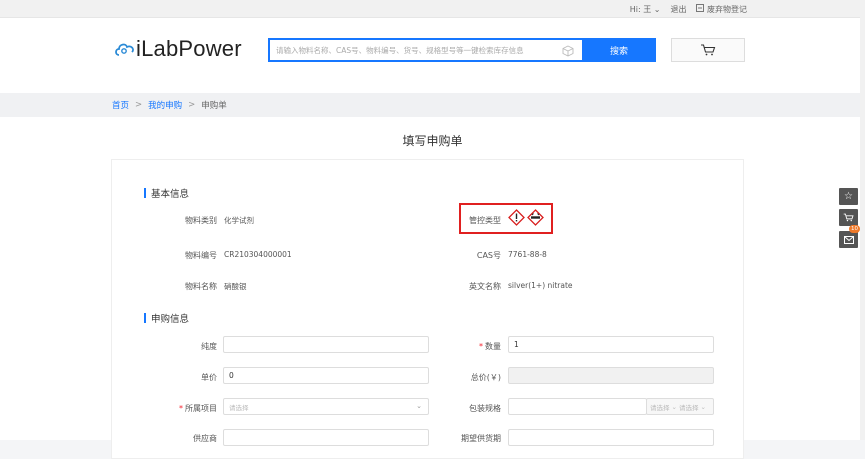  I want to click on search-input: 请输入物料名称、CAS号、物料编号、货号、规格型号等一键检索库存信息, so click(425, 50).